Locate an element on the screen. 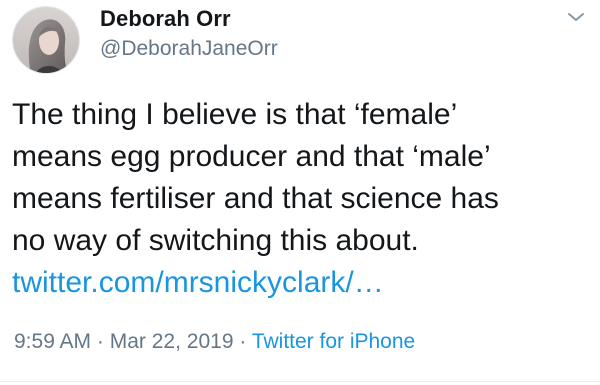 The height and width of the screenshot is (385, 600). divider is located at coordinates (300, 381).